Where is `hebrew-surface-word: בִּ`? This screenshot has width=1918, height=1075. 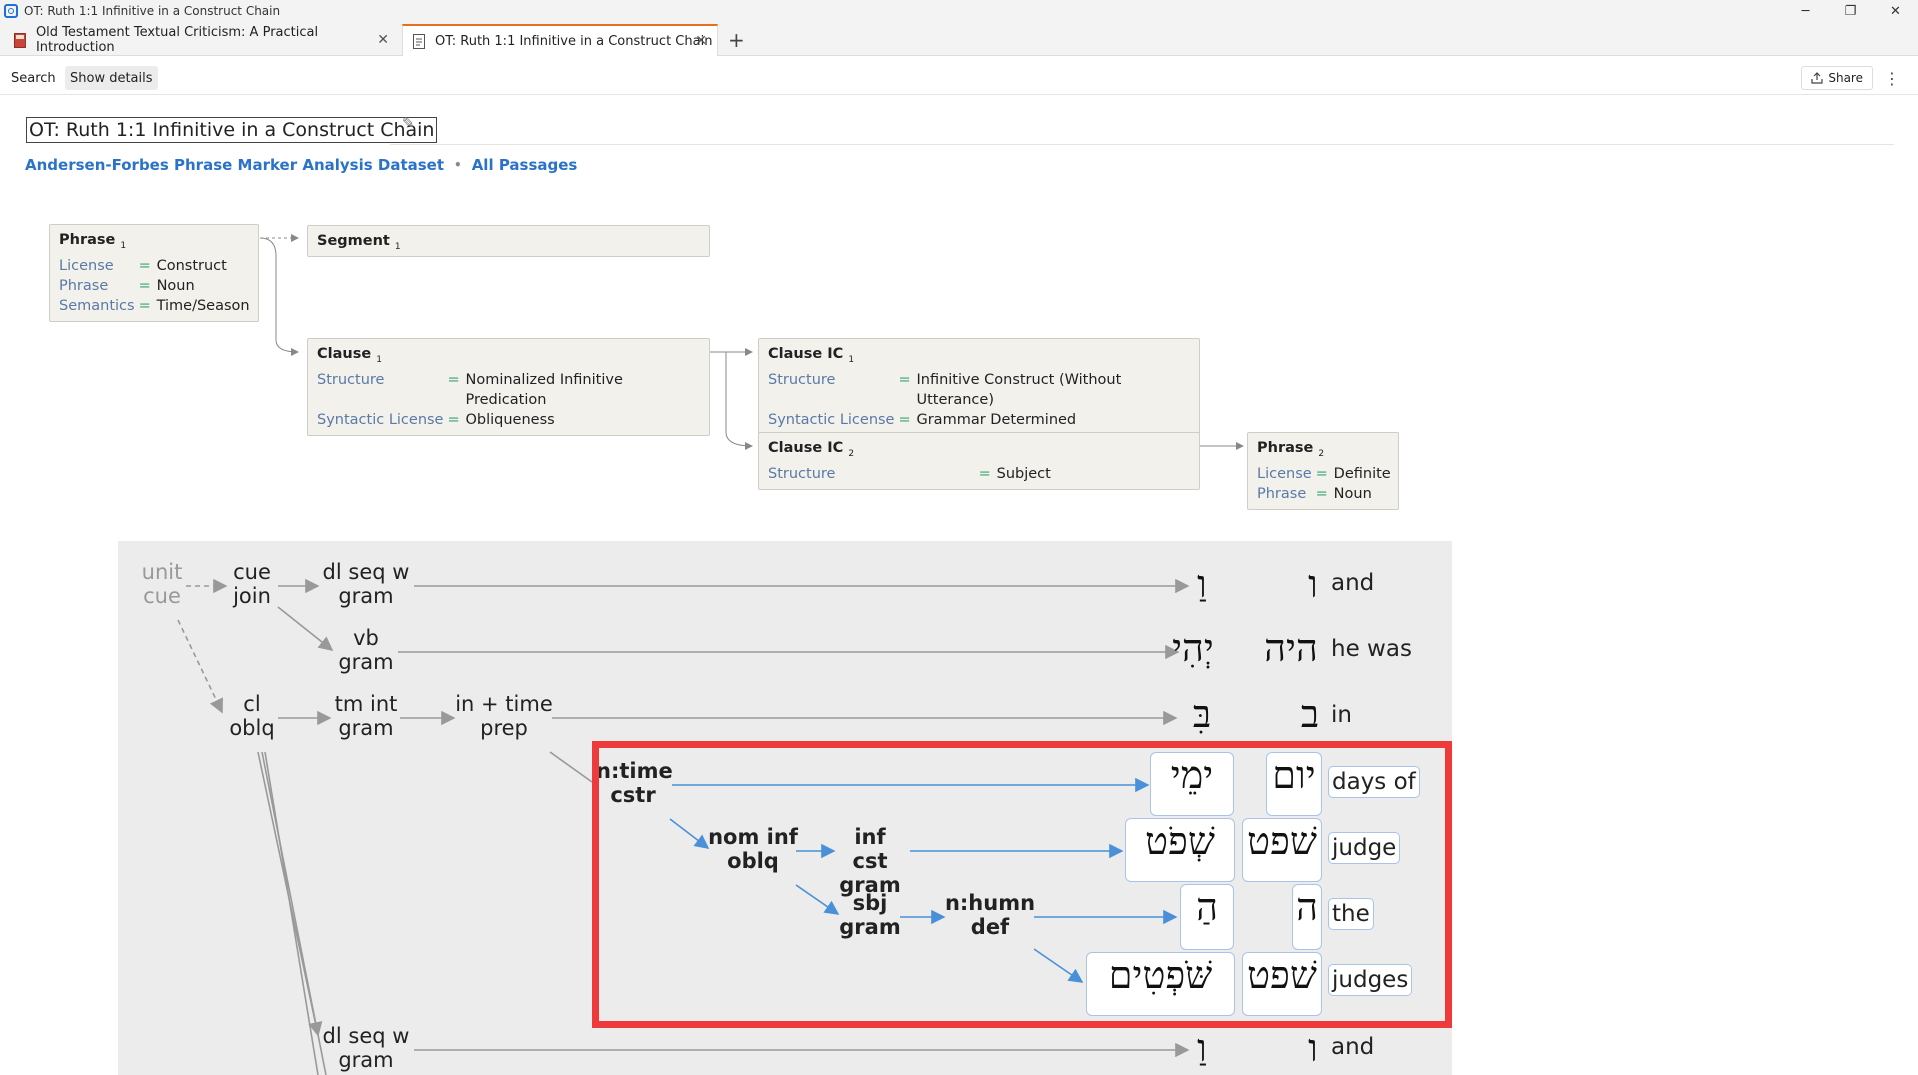 hebrew-surface-word: בִּ is located at coordinates (1202, 716).